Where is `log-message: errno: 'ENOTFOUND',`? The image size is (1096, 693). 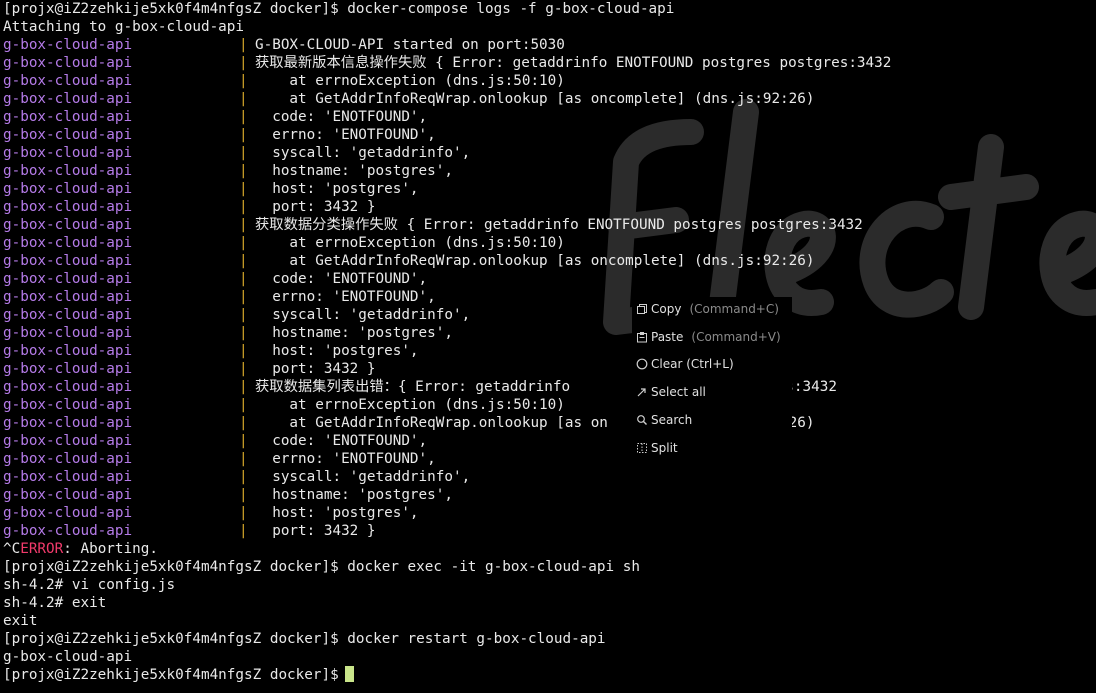 log-message: errno: 'ENOTFOUND', is located at coordinates (345, 459).